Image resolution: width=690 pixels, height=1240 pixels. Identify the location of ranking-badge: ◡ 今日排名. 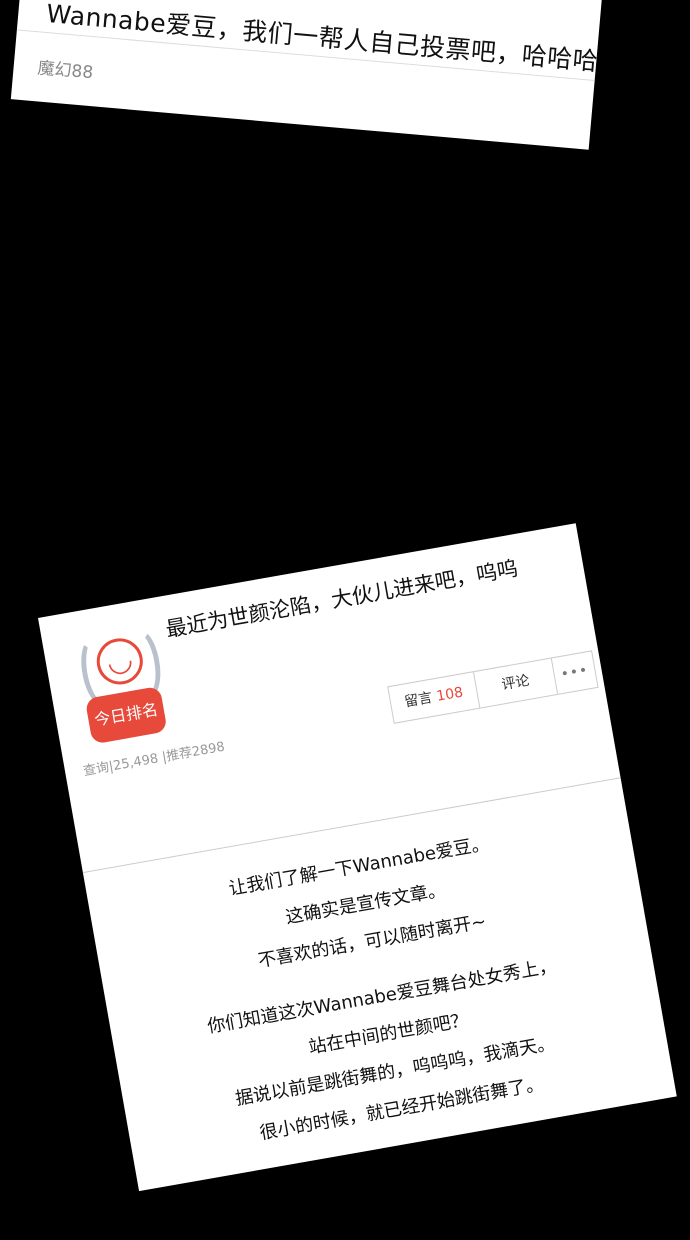
(123, 686).